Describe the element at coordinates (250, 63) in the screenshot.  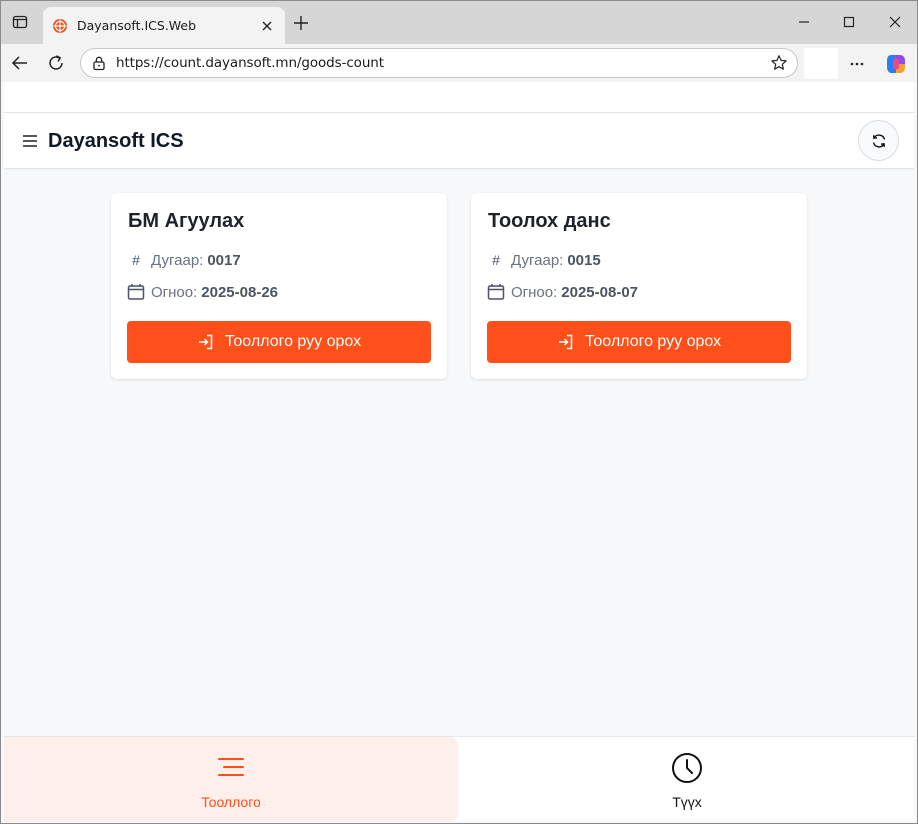
I see `url-text: https://count.dayansoft.mn/goods-count` at that location.